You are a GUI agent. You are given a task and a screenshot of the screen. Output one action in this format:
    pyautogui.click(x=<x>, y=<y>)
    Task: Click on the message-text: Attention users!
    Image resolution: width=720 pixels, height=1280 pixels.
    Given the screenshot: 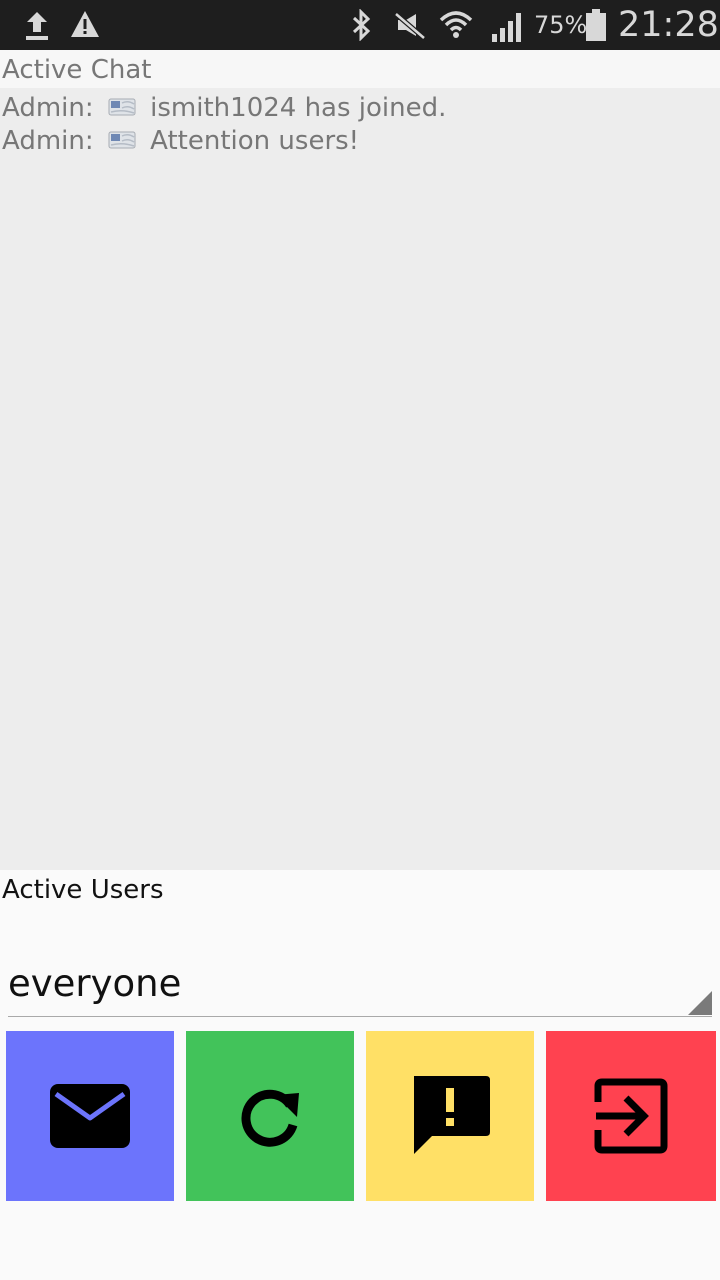 What is the action you would take?
    pyautogui.click(x=255, y=141)
    